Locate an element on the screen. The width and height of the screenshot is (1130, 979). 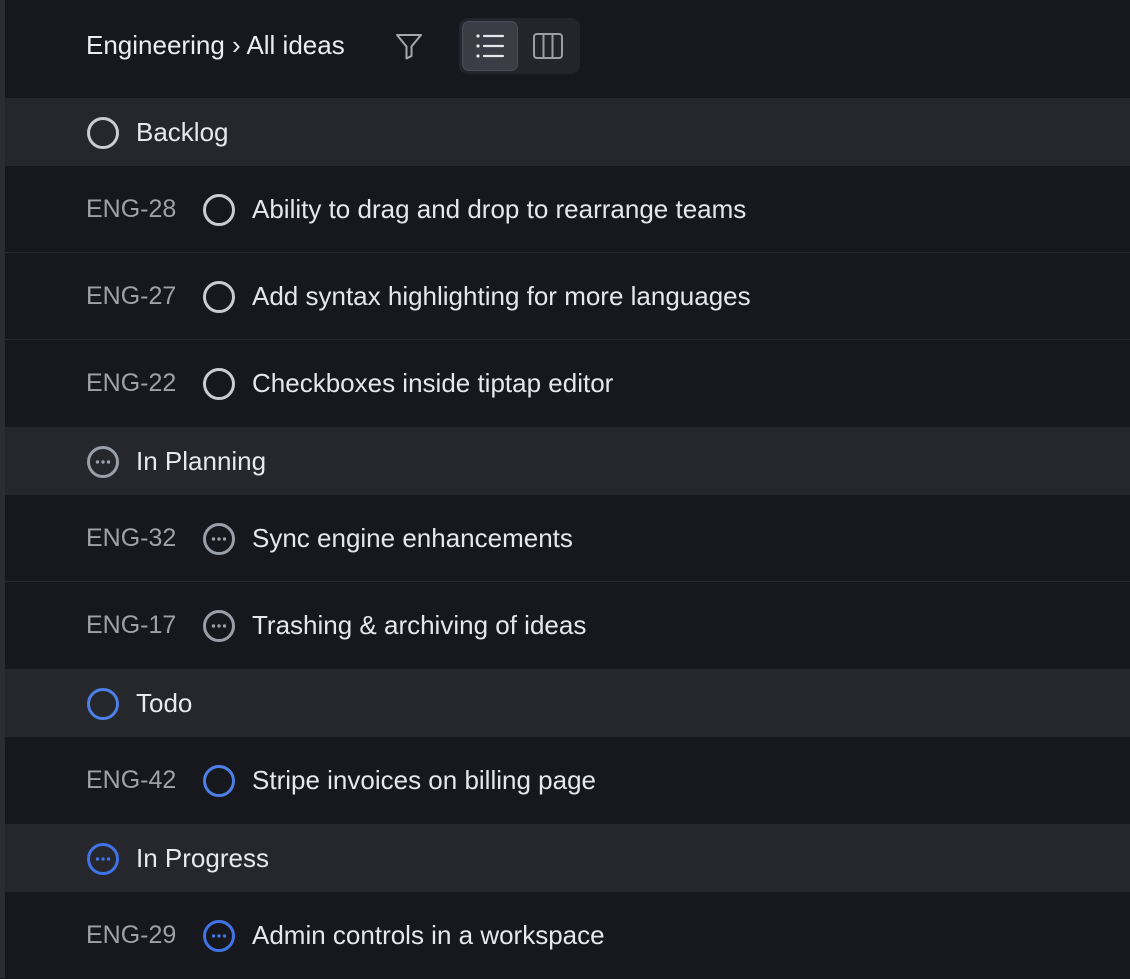
idea-row: ENG-42 Stripe invoices on billing page is located at coordinates (567, 780).